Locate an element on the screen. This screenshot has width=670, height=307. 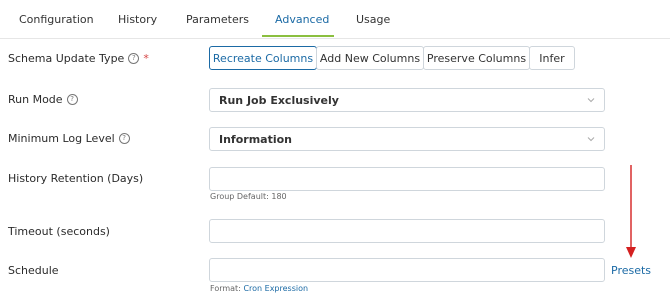
timeout-input is located at coordinates (407, 231).